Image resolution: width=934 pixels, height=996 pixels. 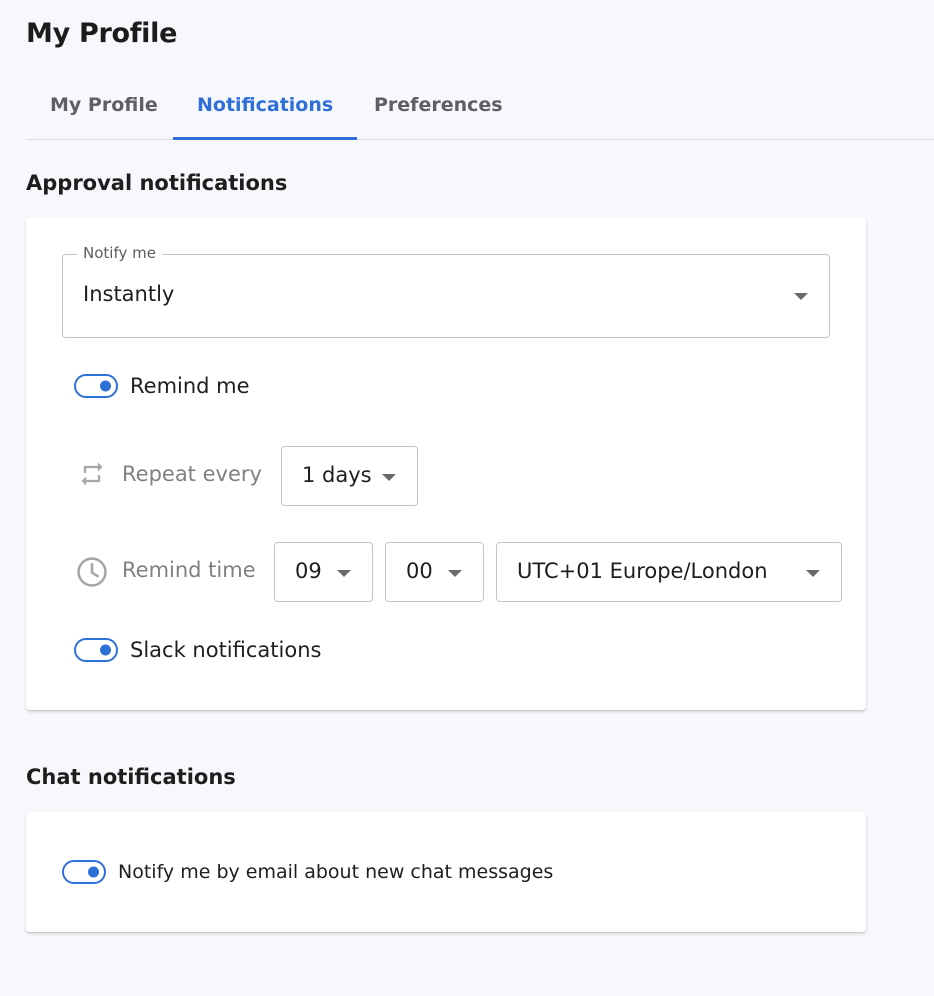 What do you see at coordinates (438, 116) in the screenshot?
I see `tab-preferences: Preferences` at bounding box center [438, 116].